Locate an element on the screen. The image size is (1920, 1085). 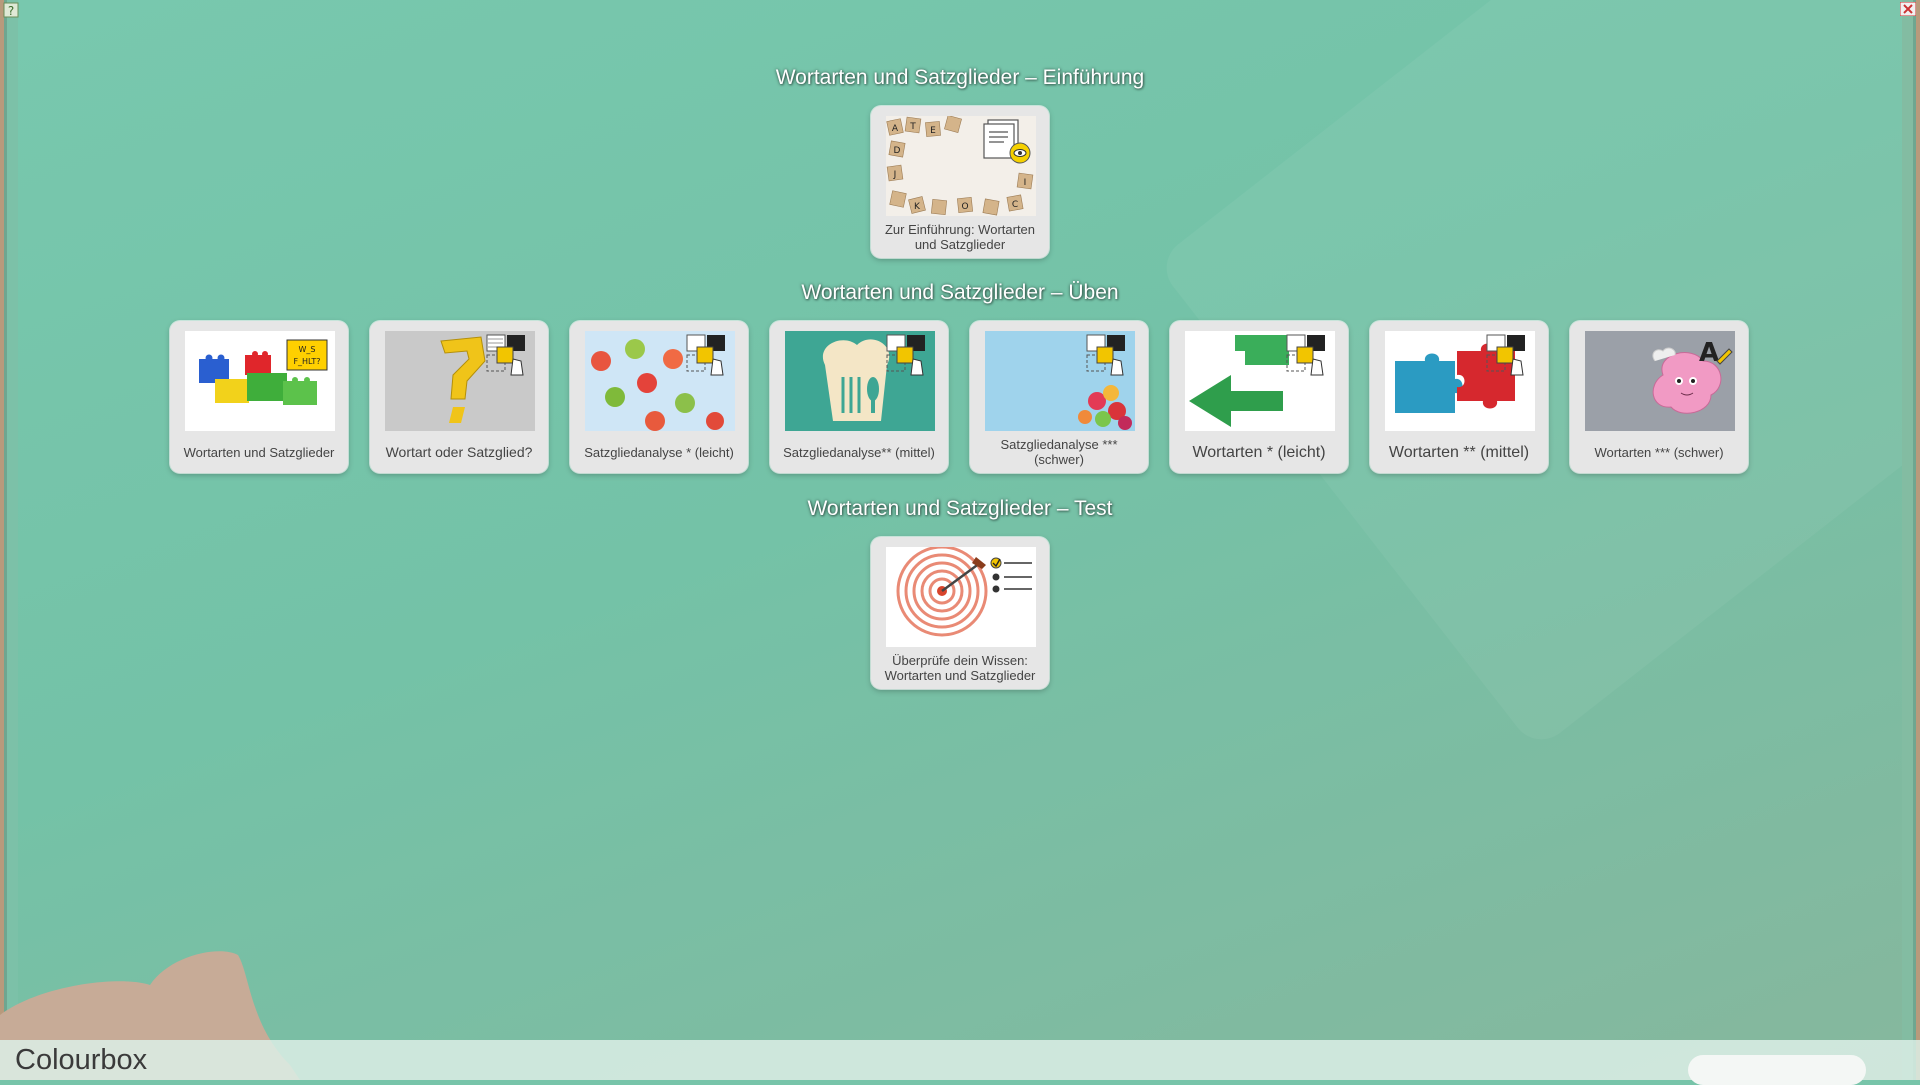
svg-text: C is located at coordinates (1015, 205).